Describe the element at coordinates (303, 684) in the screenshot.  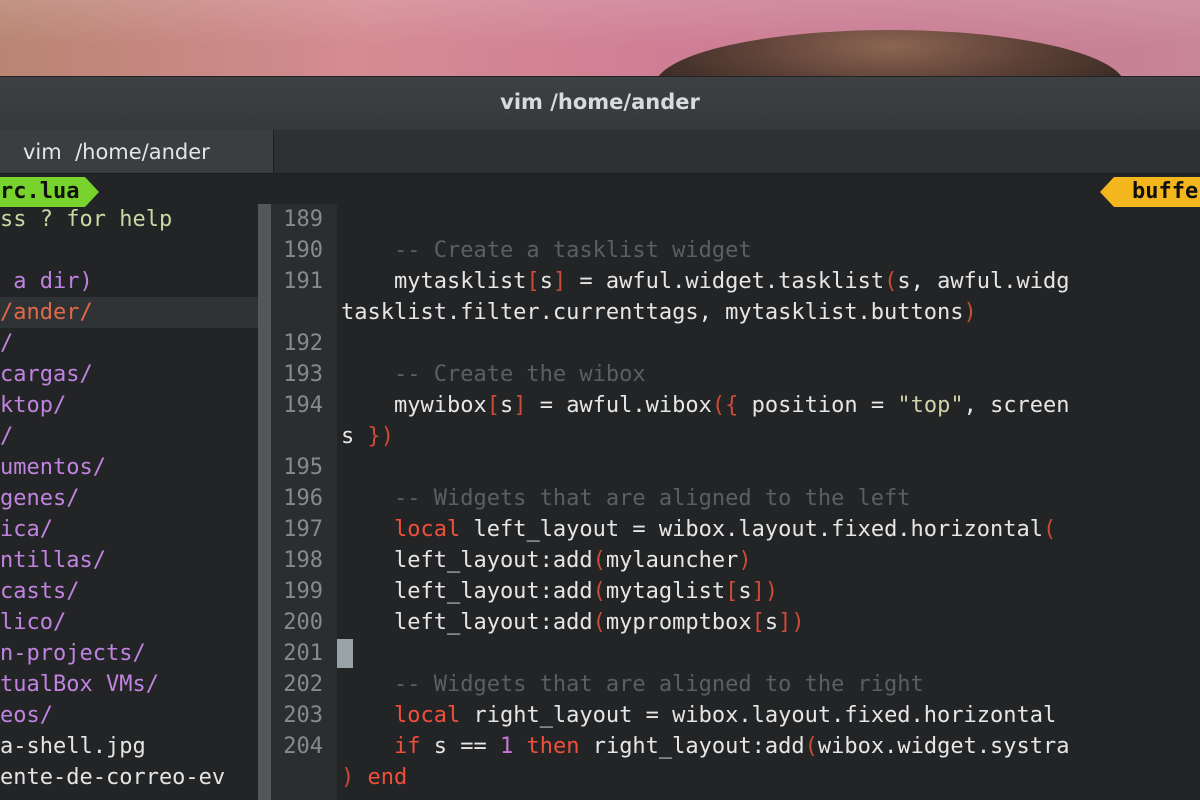
I see `line-number: 202` at that location.